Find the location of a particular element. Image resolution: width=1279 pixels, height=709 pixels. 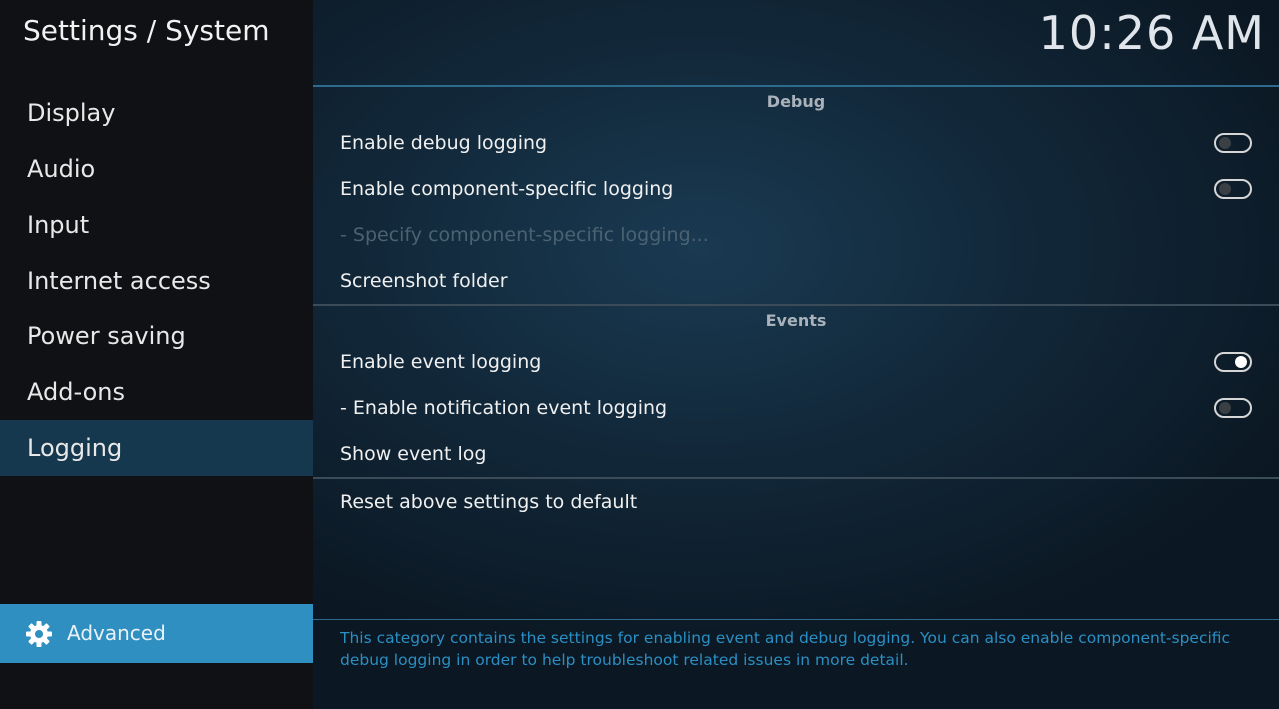

setting-label: - Enable notification event logging is located at coordinates (504, 408).